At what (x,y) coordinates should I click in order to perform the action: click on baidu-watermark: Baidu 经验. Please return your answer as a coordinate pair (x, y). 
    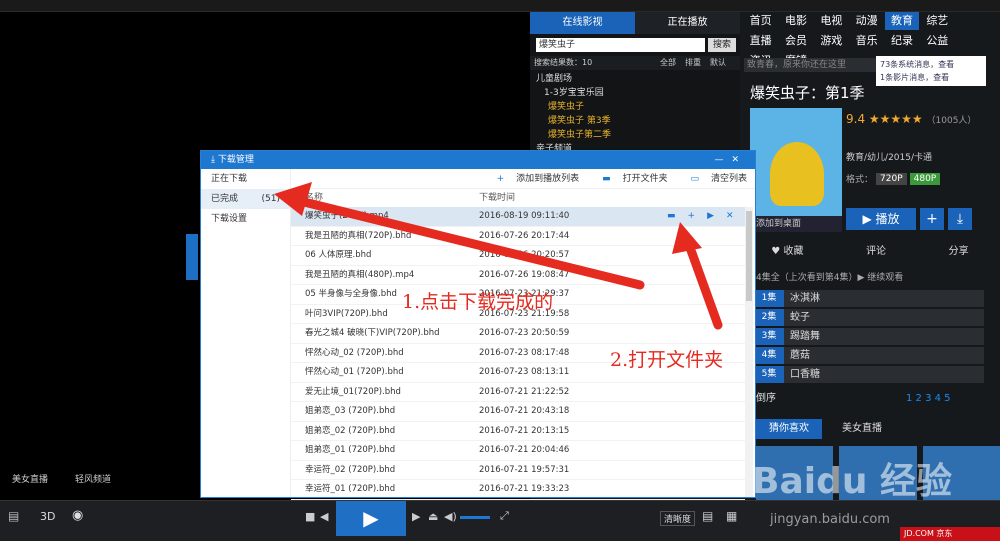
    Looking at the image, I should click on (852, 481).